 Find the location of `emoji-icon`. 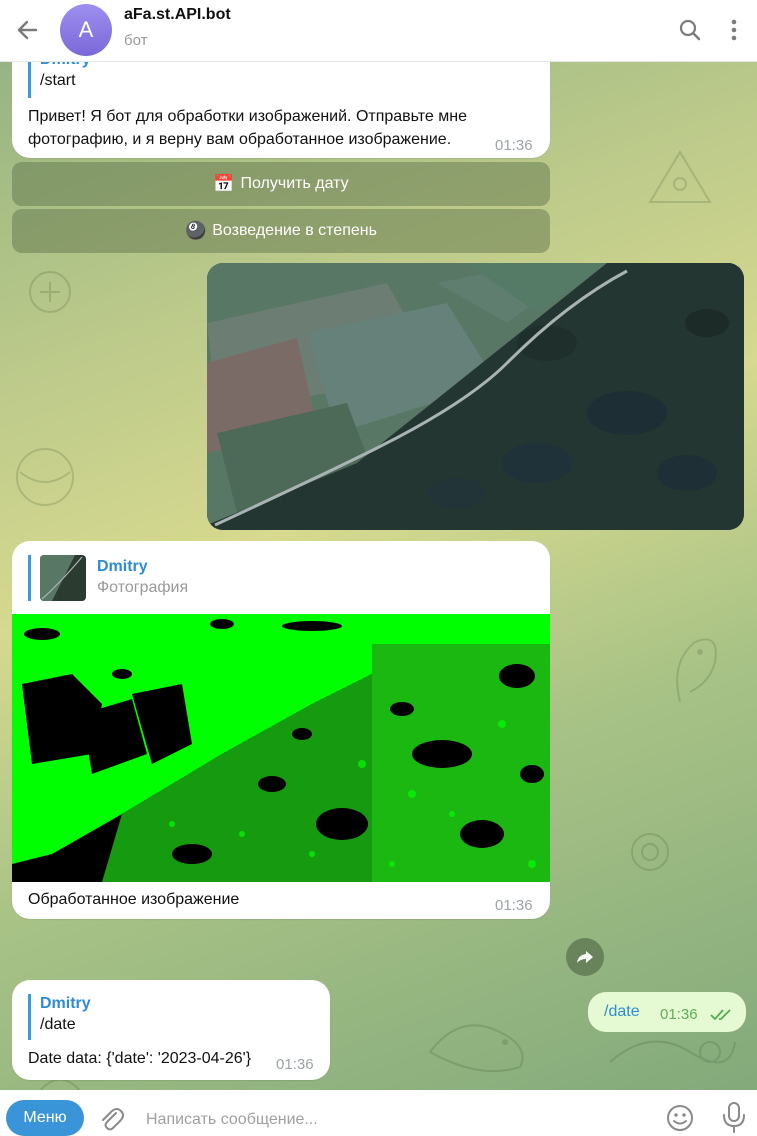

emoji-icon is located at coordinates (680, 1118).